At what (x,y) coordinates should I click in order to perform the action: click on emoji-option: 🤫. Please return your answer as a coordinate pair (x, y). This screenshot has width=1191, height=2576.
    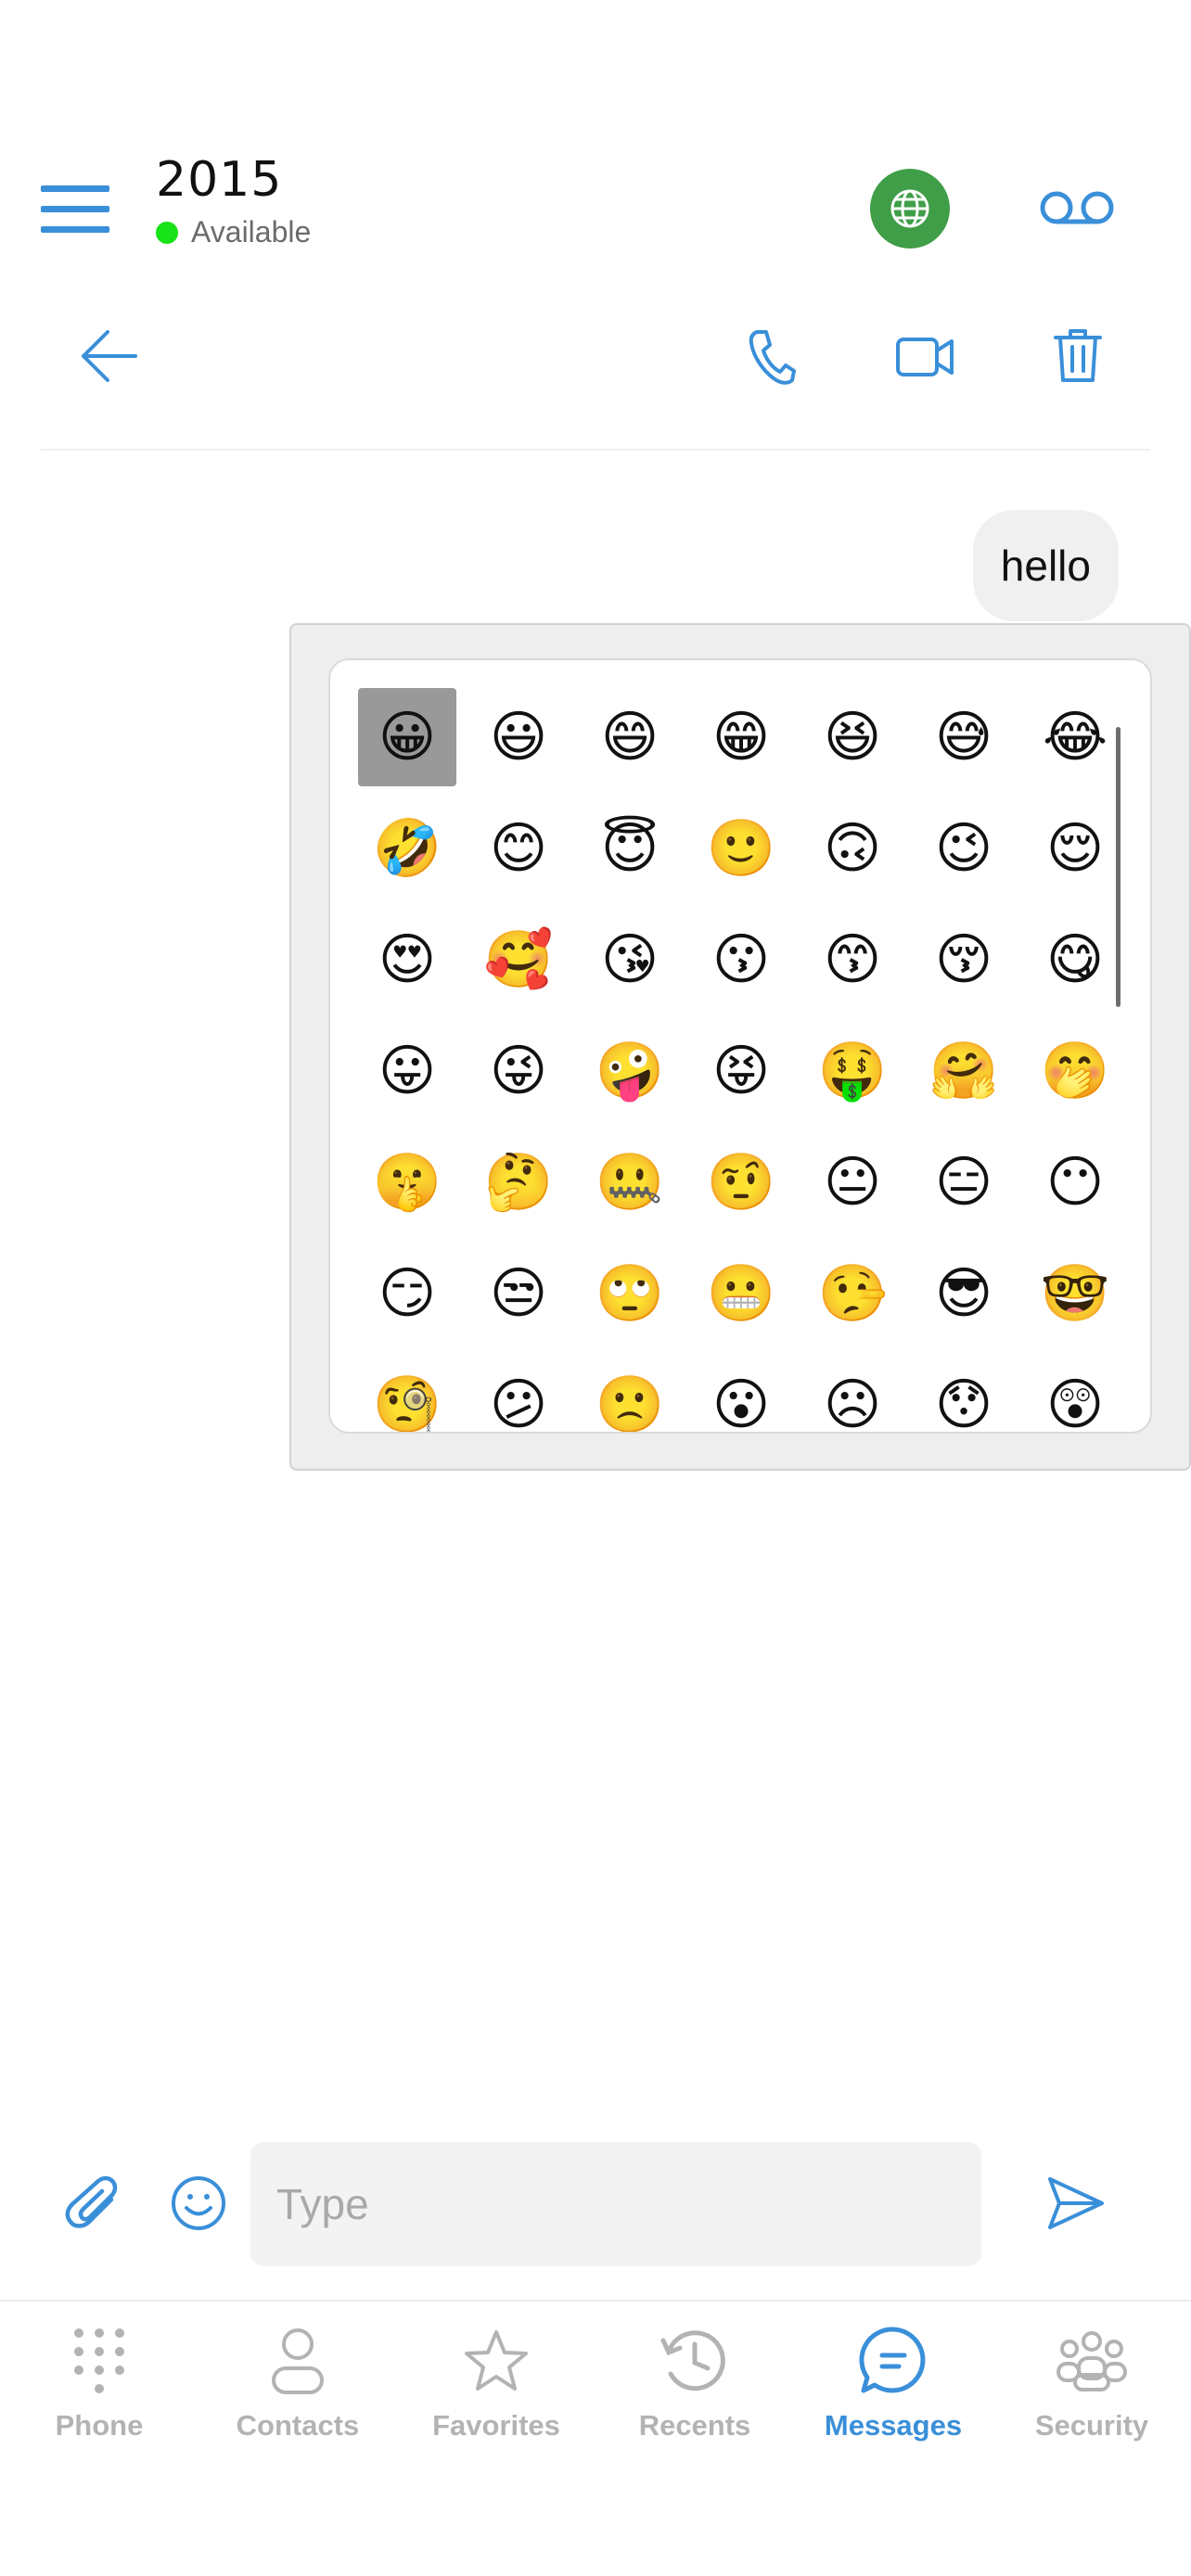
    Looking at the image, I should click on (407, 1182).